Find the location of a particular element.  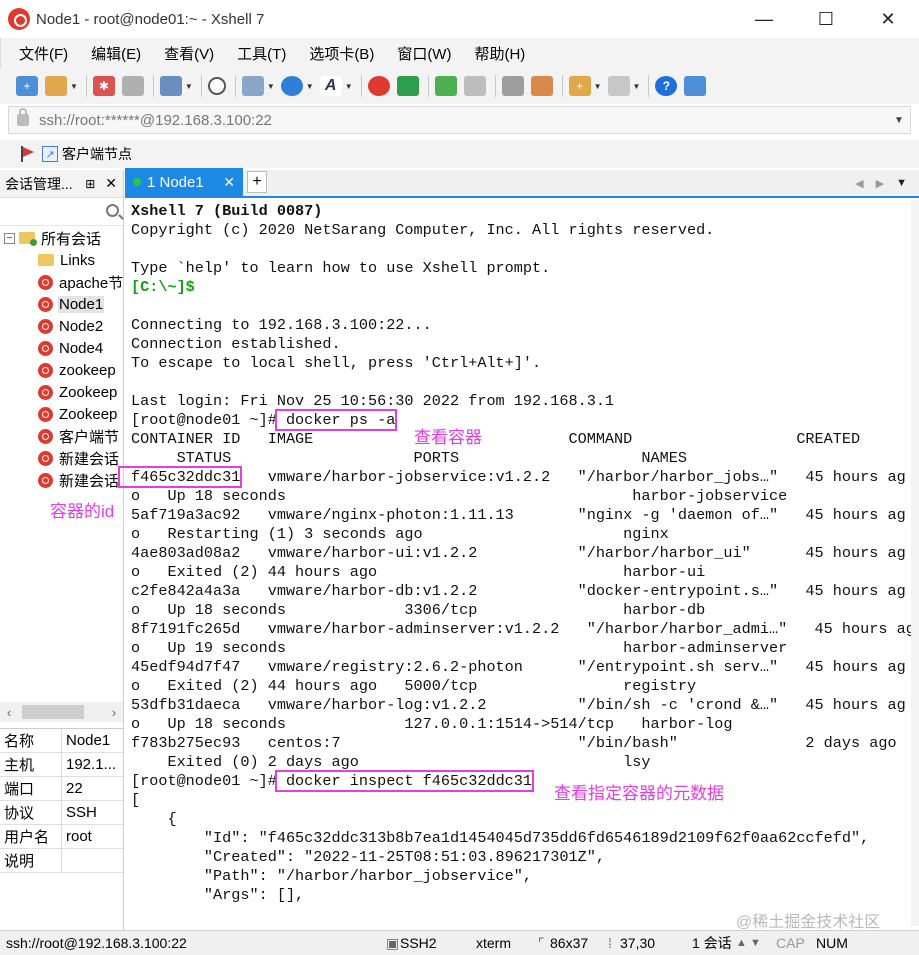

chevron-right-icon: ▶ is located at coordinates (880, 183).